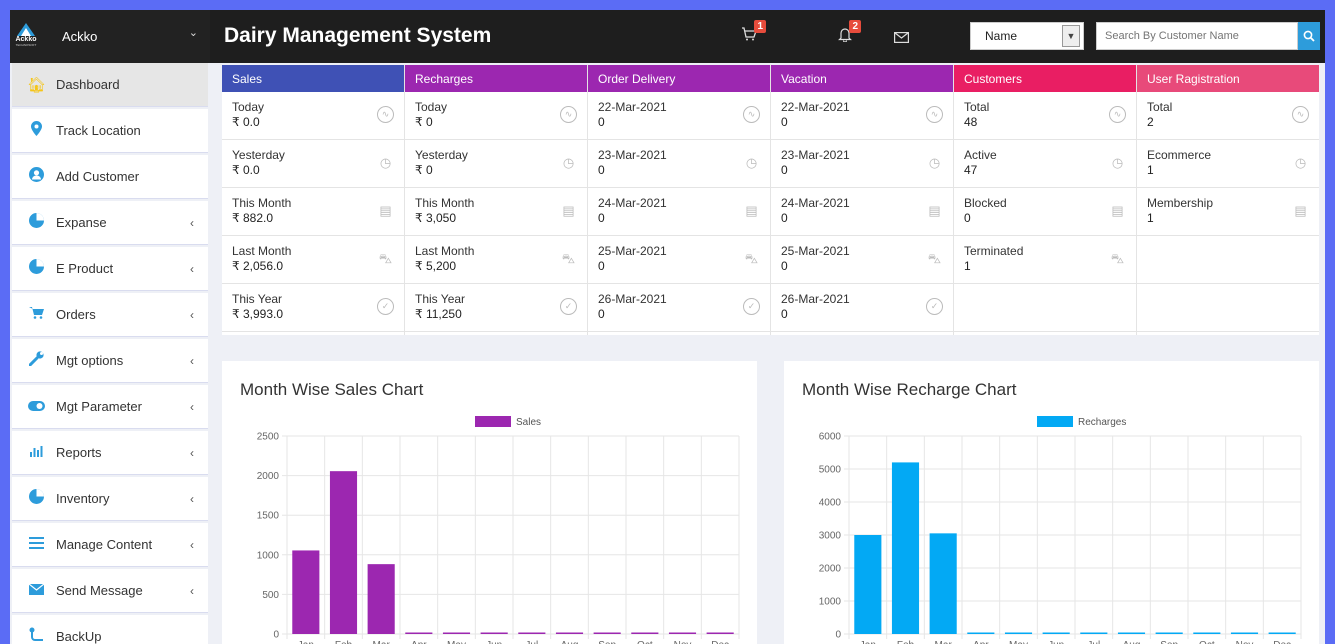 Image resolution: width=1335 pixels, height=644 pixels. Describe the element at coordinates (313, 308) in the screenshot. I see `stat-cell: This Year ₹ 3,993.0 ✓` at that location.